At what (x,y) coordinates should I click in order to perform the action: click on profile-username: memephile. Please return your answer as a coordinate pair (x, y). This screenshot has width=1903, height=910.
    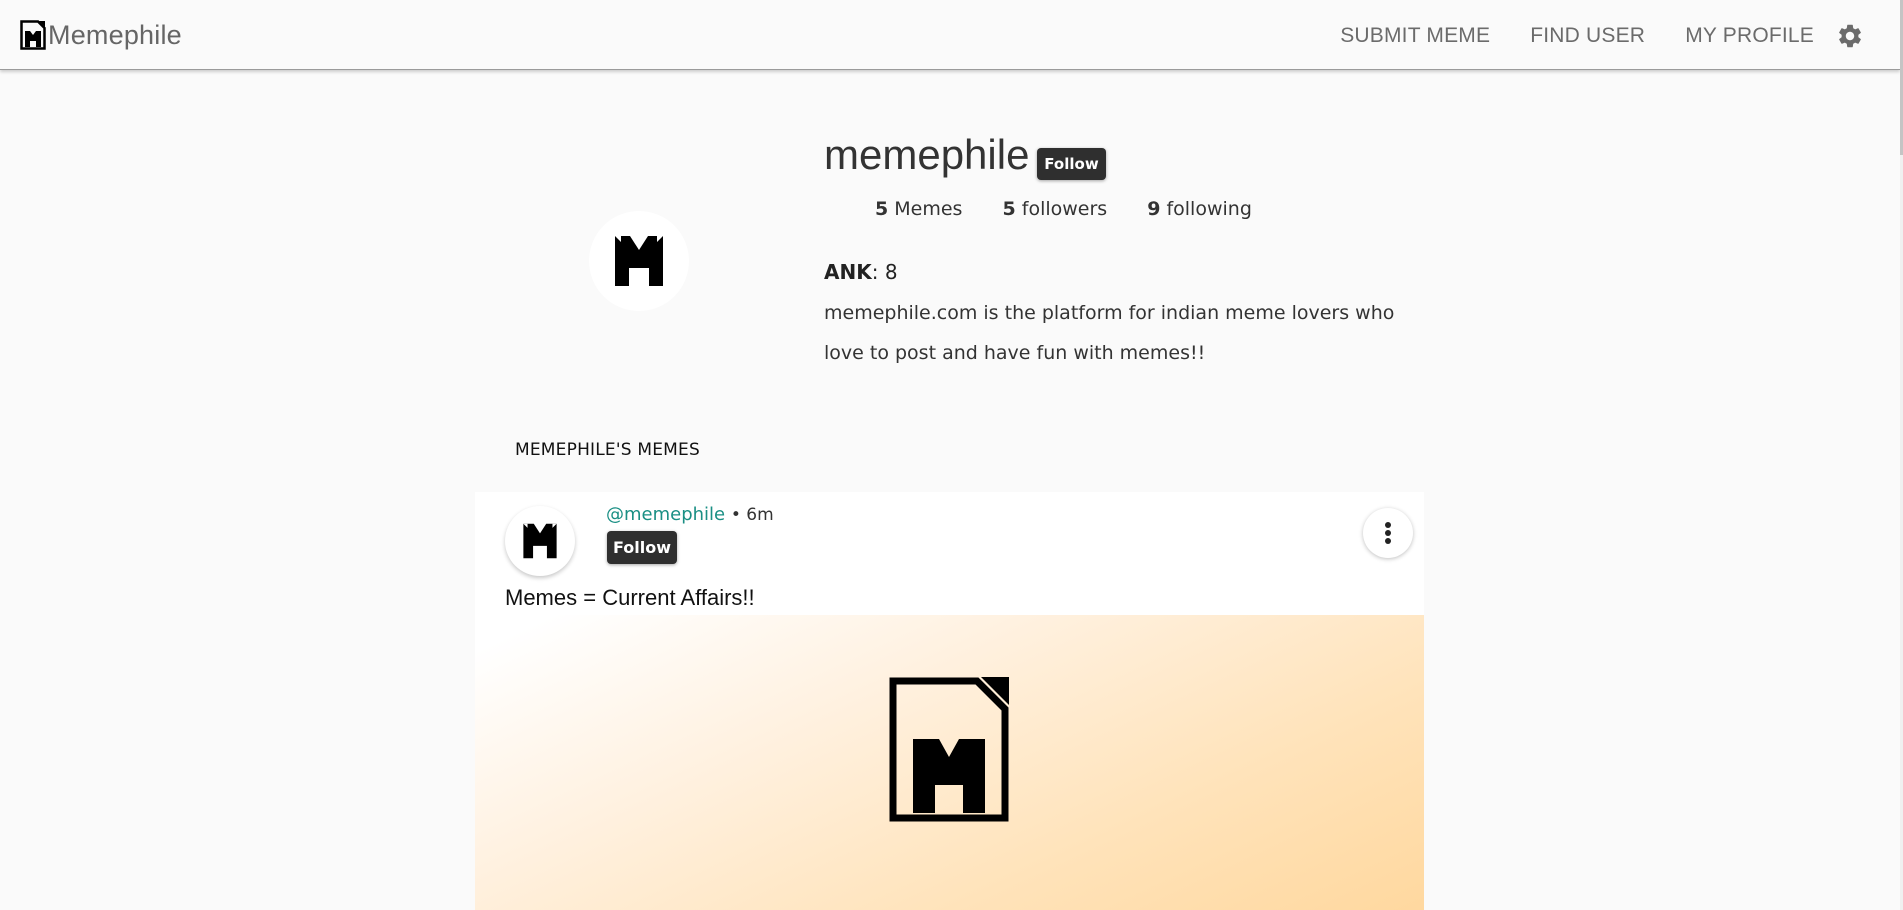
    Looking at the image, I should click on (927, 154).